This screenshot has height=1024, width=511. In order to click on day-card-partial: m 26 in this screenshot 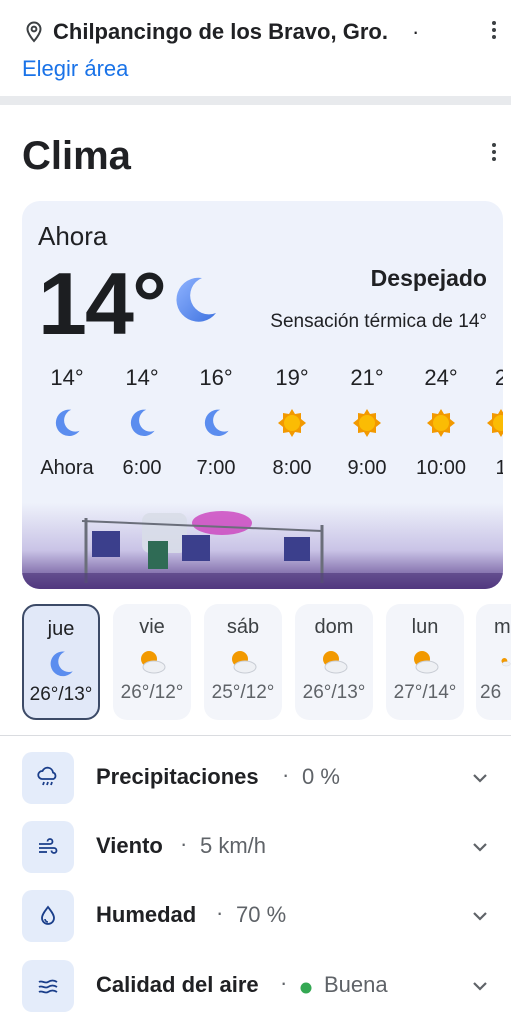, I will do `click(493, 662)`.